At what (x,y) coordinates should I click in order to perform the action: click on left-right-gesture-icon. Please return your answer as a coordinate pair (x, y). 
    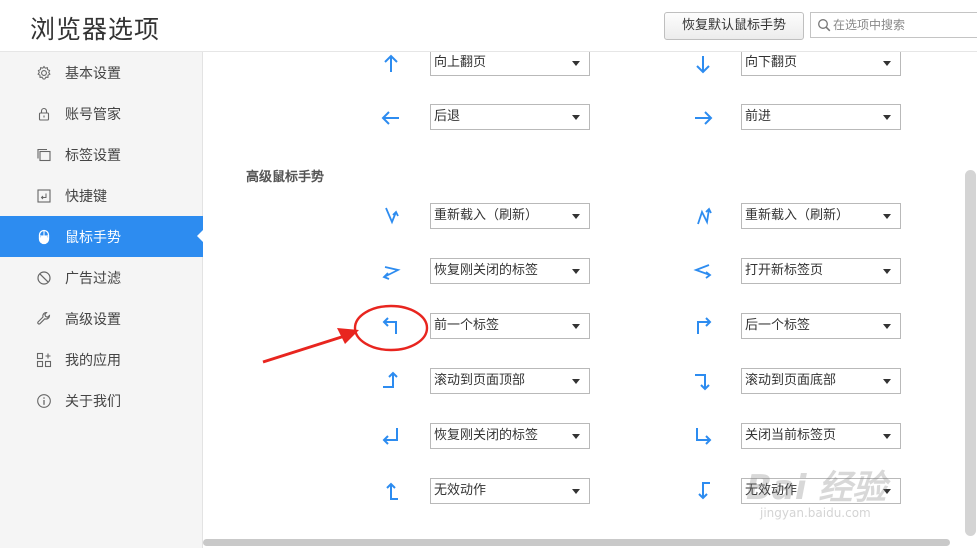
    Looking at the image, I should click on (702, 271).